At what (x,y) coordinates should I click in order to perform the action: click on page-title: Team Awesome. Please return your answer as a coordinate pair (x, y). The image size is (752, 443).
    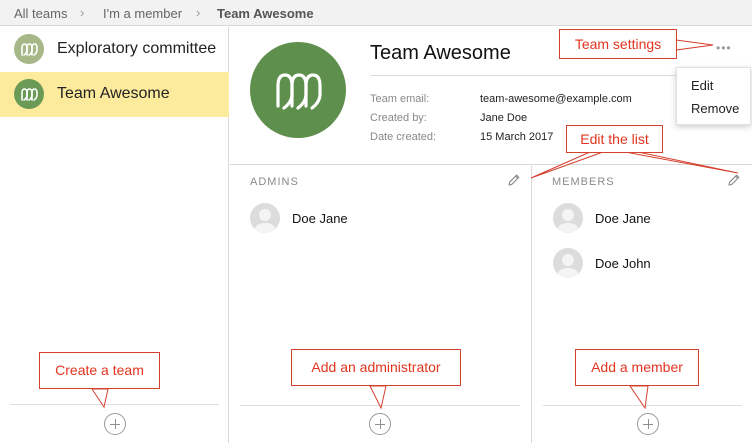
    Looking at the image, I should click on (440, 53).